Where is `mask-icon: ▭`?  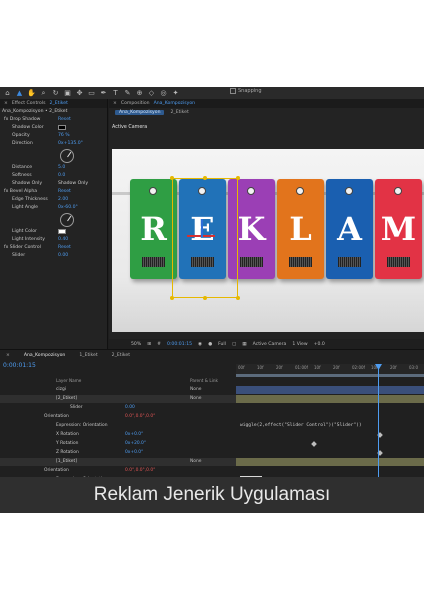
mask-icon: ▭ is located at coordinates (91, 93).